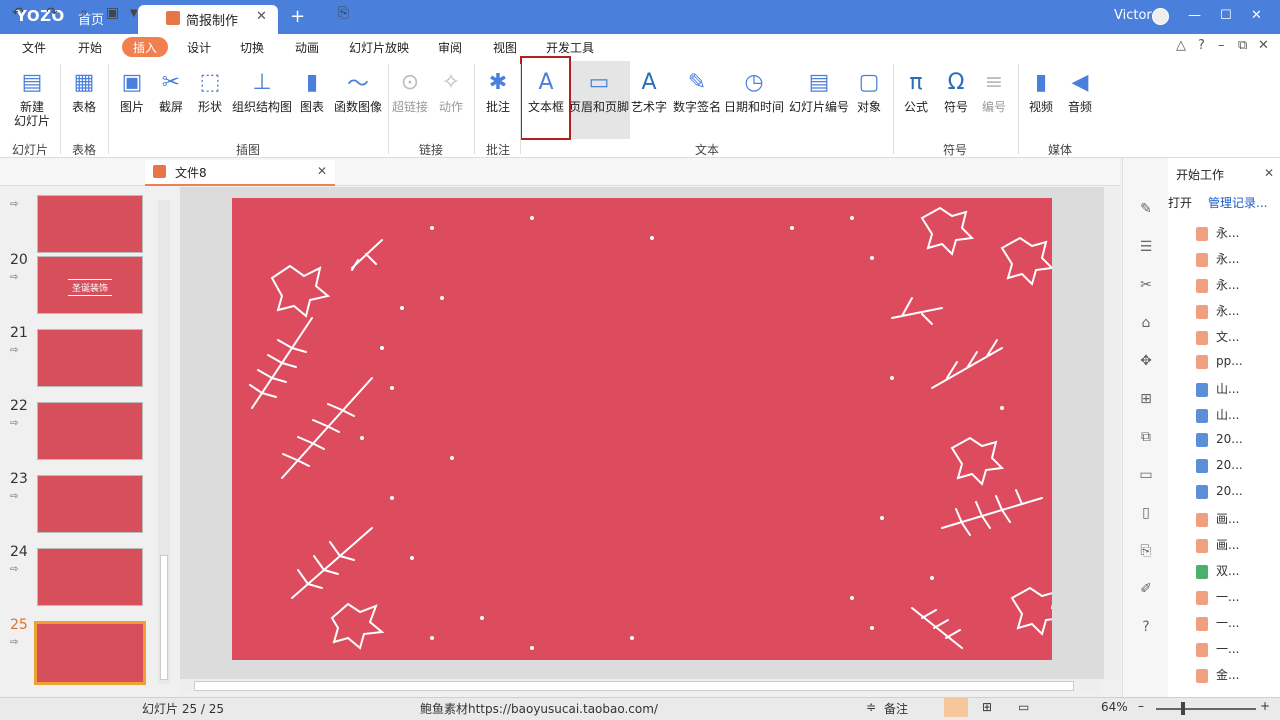  I want to click on ribbon-button-picture: ▣ 图片, so click(132, 89).